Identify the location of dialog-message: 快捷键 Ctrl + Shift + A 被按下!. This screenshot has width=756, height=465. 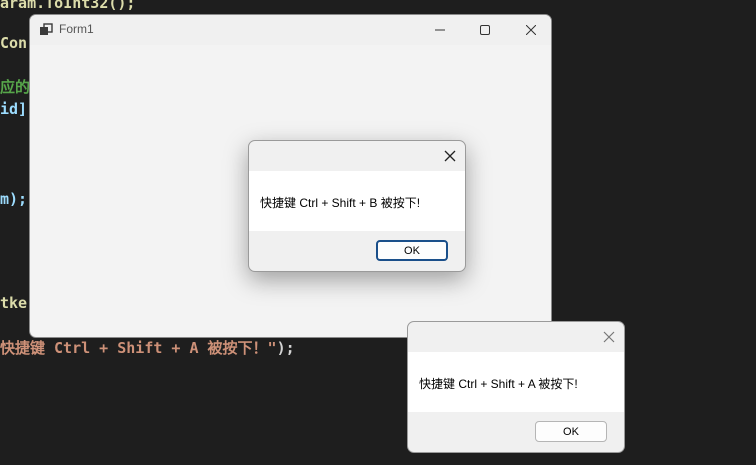
(498, 384).